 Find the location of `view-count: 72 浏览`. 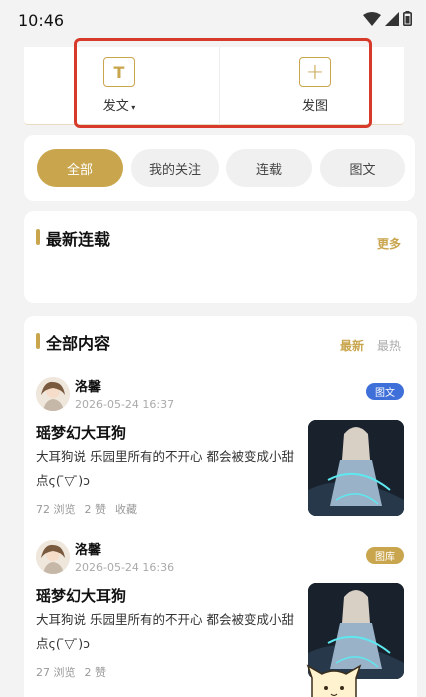

view-count: 72 浏览 is located at coordinates (56, 509).